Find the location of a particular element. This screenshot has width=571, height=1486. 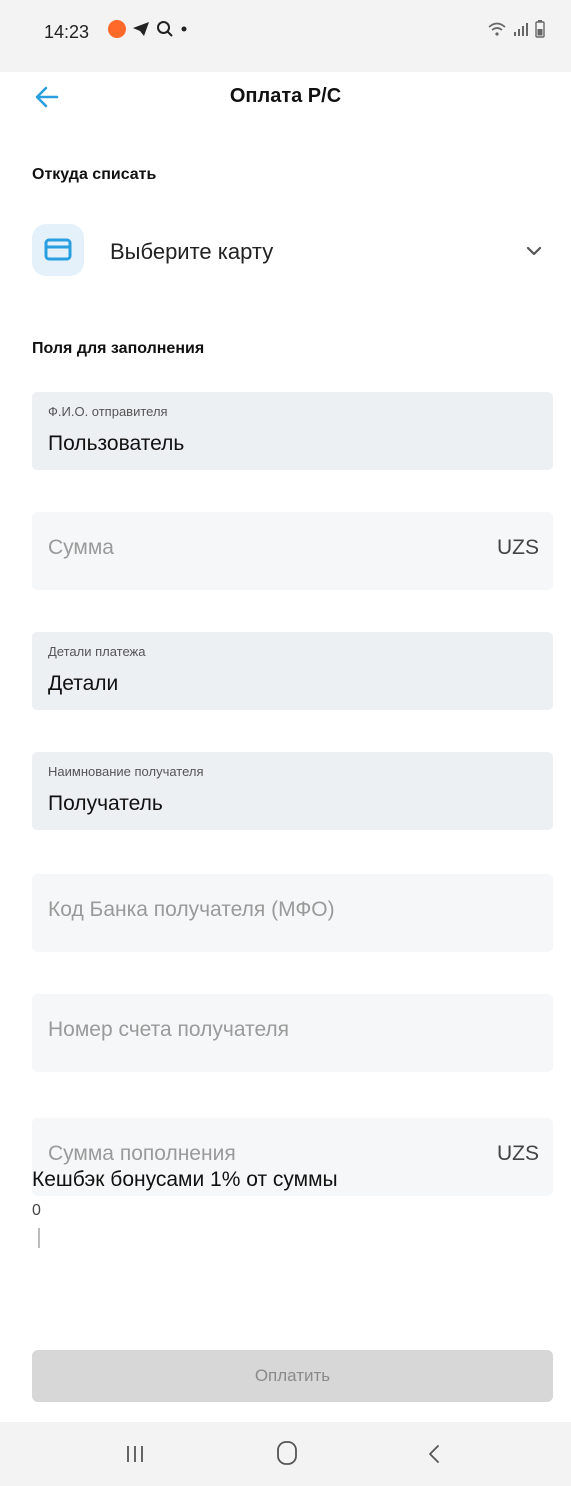

sender-name-field: Ф.И.О. отправителя Пользователь is located at coordinates (292, 431).